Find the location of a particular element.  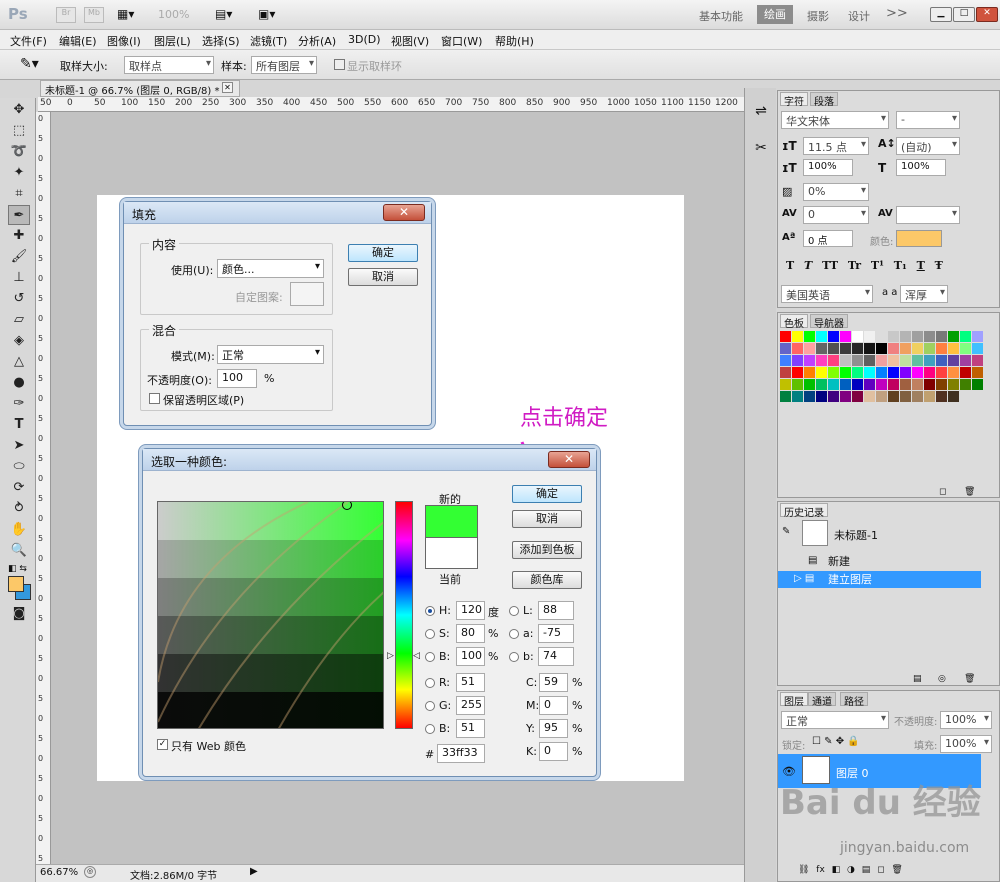

brush-panel-icon: ✂ is located at coordinates (761, 151).